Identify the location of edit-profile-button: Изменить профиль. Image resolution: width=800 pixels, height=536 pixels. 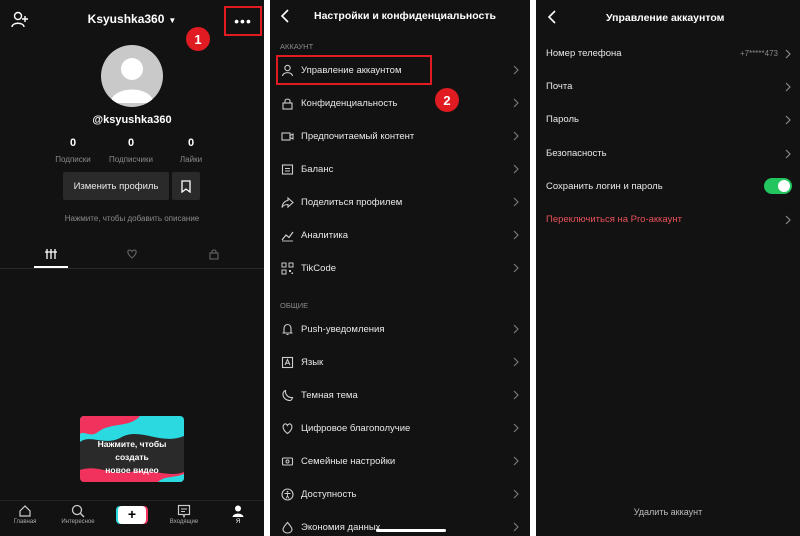
(116, 186).